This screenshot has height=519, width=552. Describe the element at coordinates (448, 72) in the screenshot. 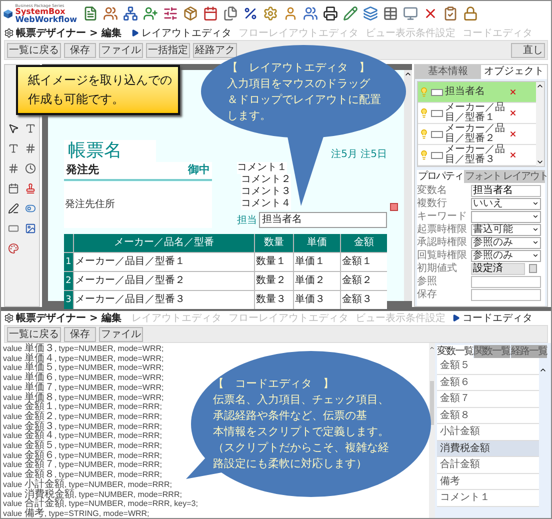

I see `panel-tab: 基本情報` at that location.